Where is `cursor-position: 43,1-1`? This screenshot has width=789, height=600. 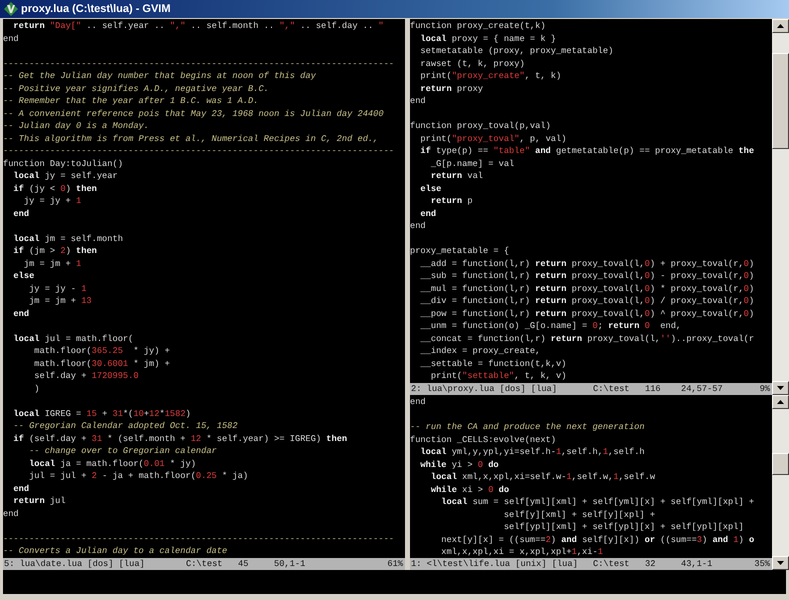
cursor-position: 43,1-1 is located at coordinates (697, 564).